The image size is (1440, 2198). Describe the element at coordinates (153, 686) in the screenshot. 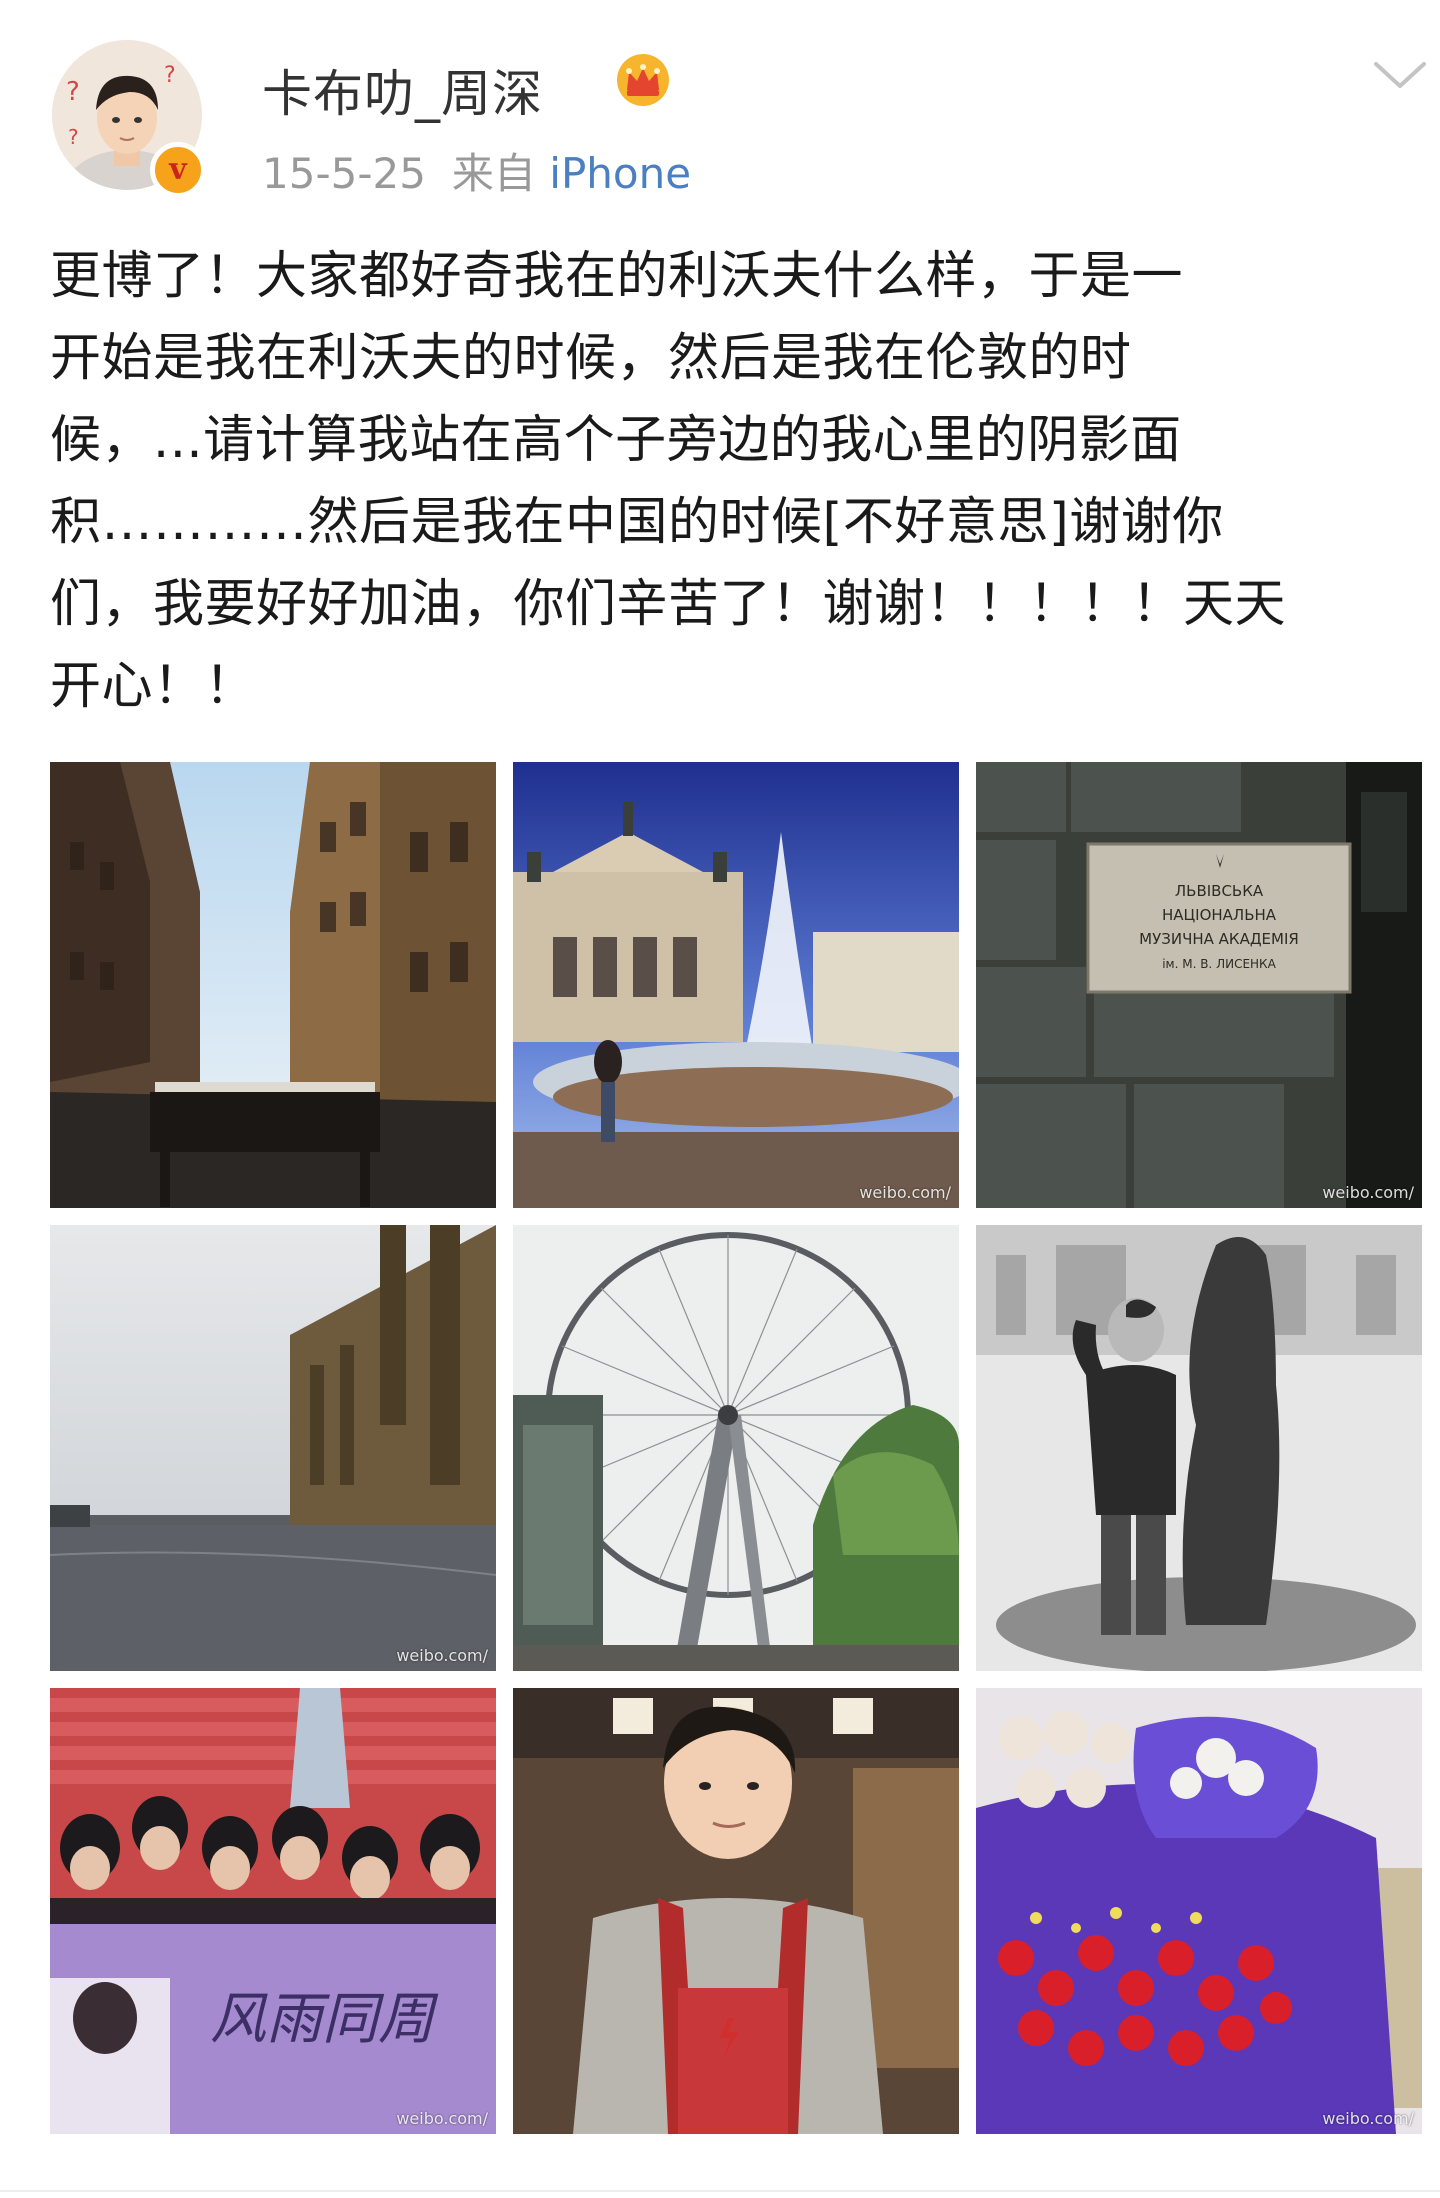

I see `post-text-line: 开心！！` at that location.